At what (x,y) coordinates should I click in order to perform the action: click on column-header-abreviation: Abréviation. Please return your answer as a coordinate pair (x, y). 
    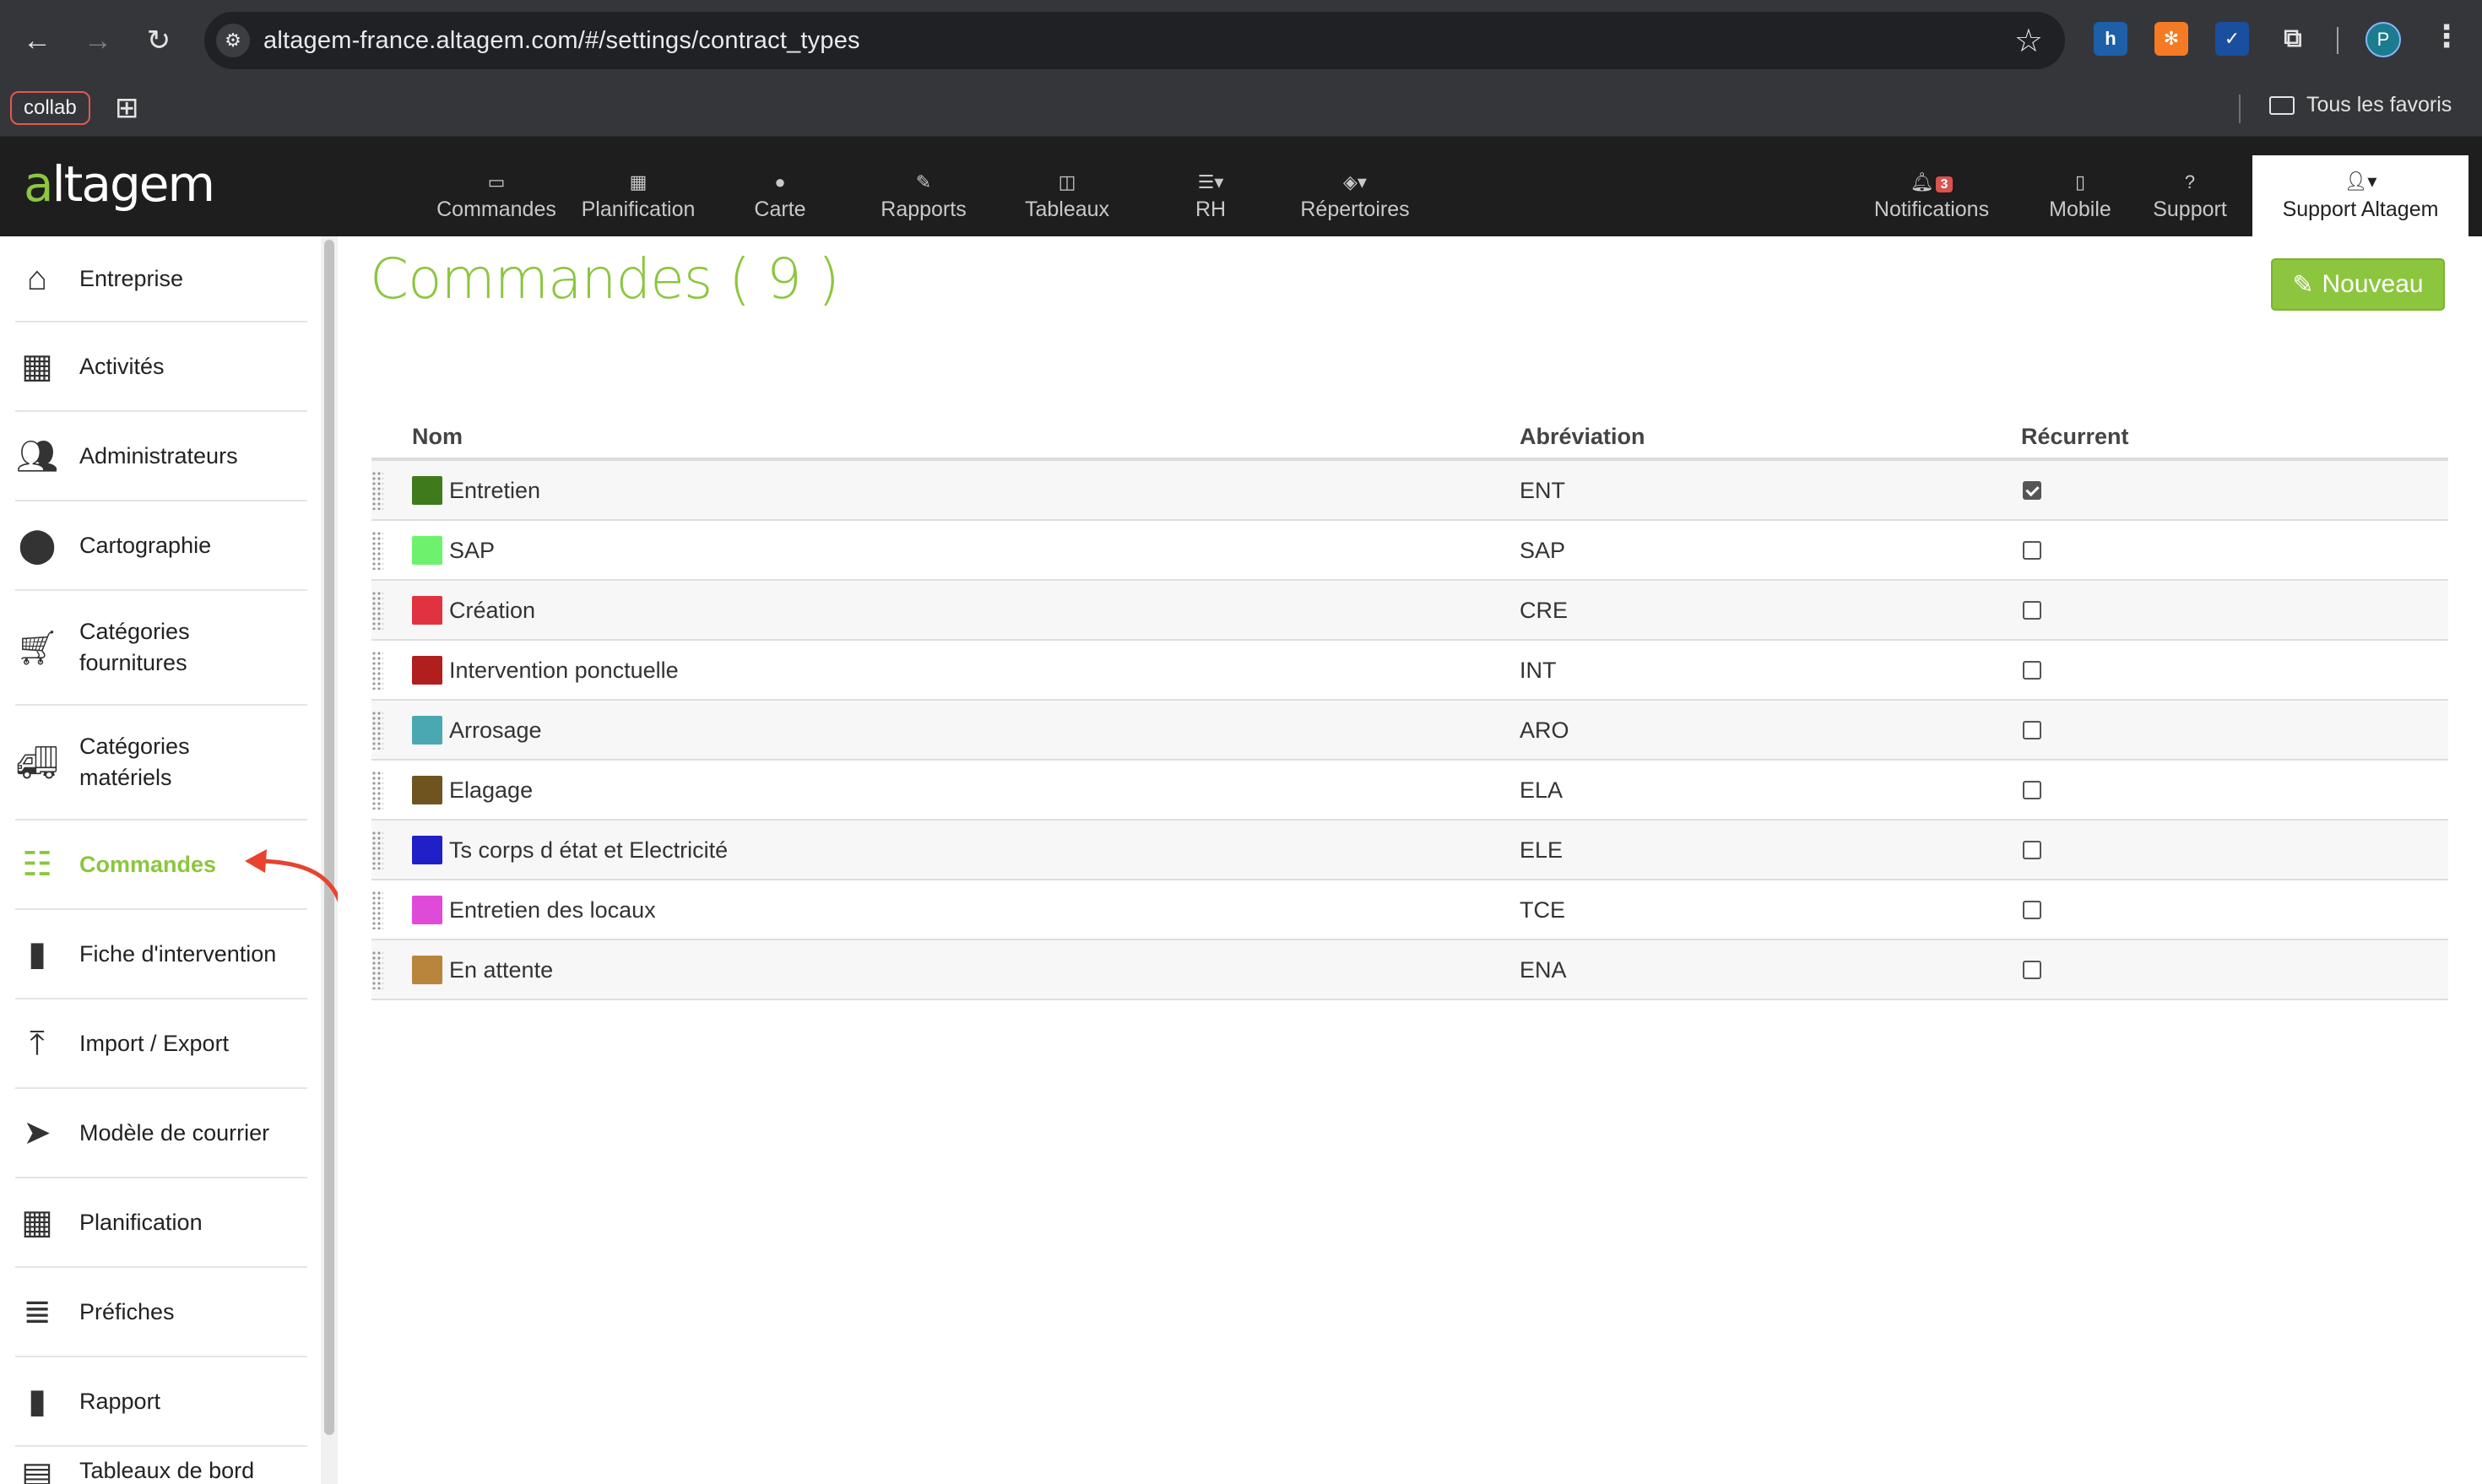
    Looking at the image, I should click on (1582, 437).